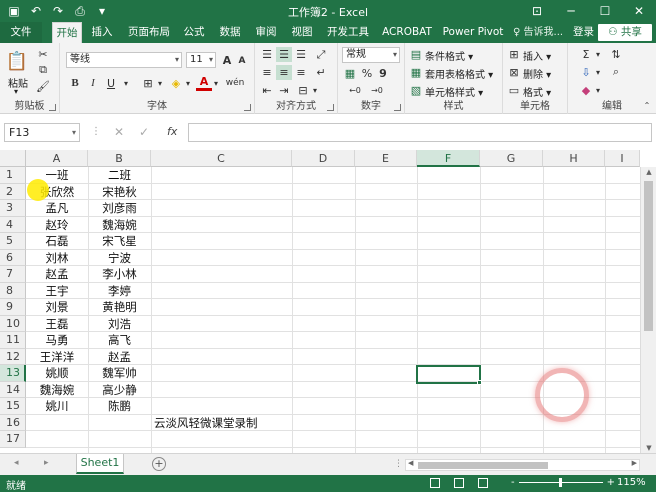 This screenshot has height=492, width=656. Describe the element at coordinates (574, 158) in the screenshot. I see `column-header-h: H` at that location.